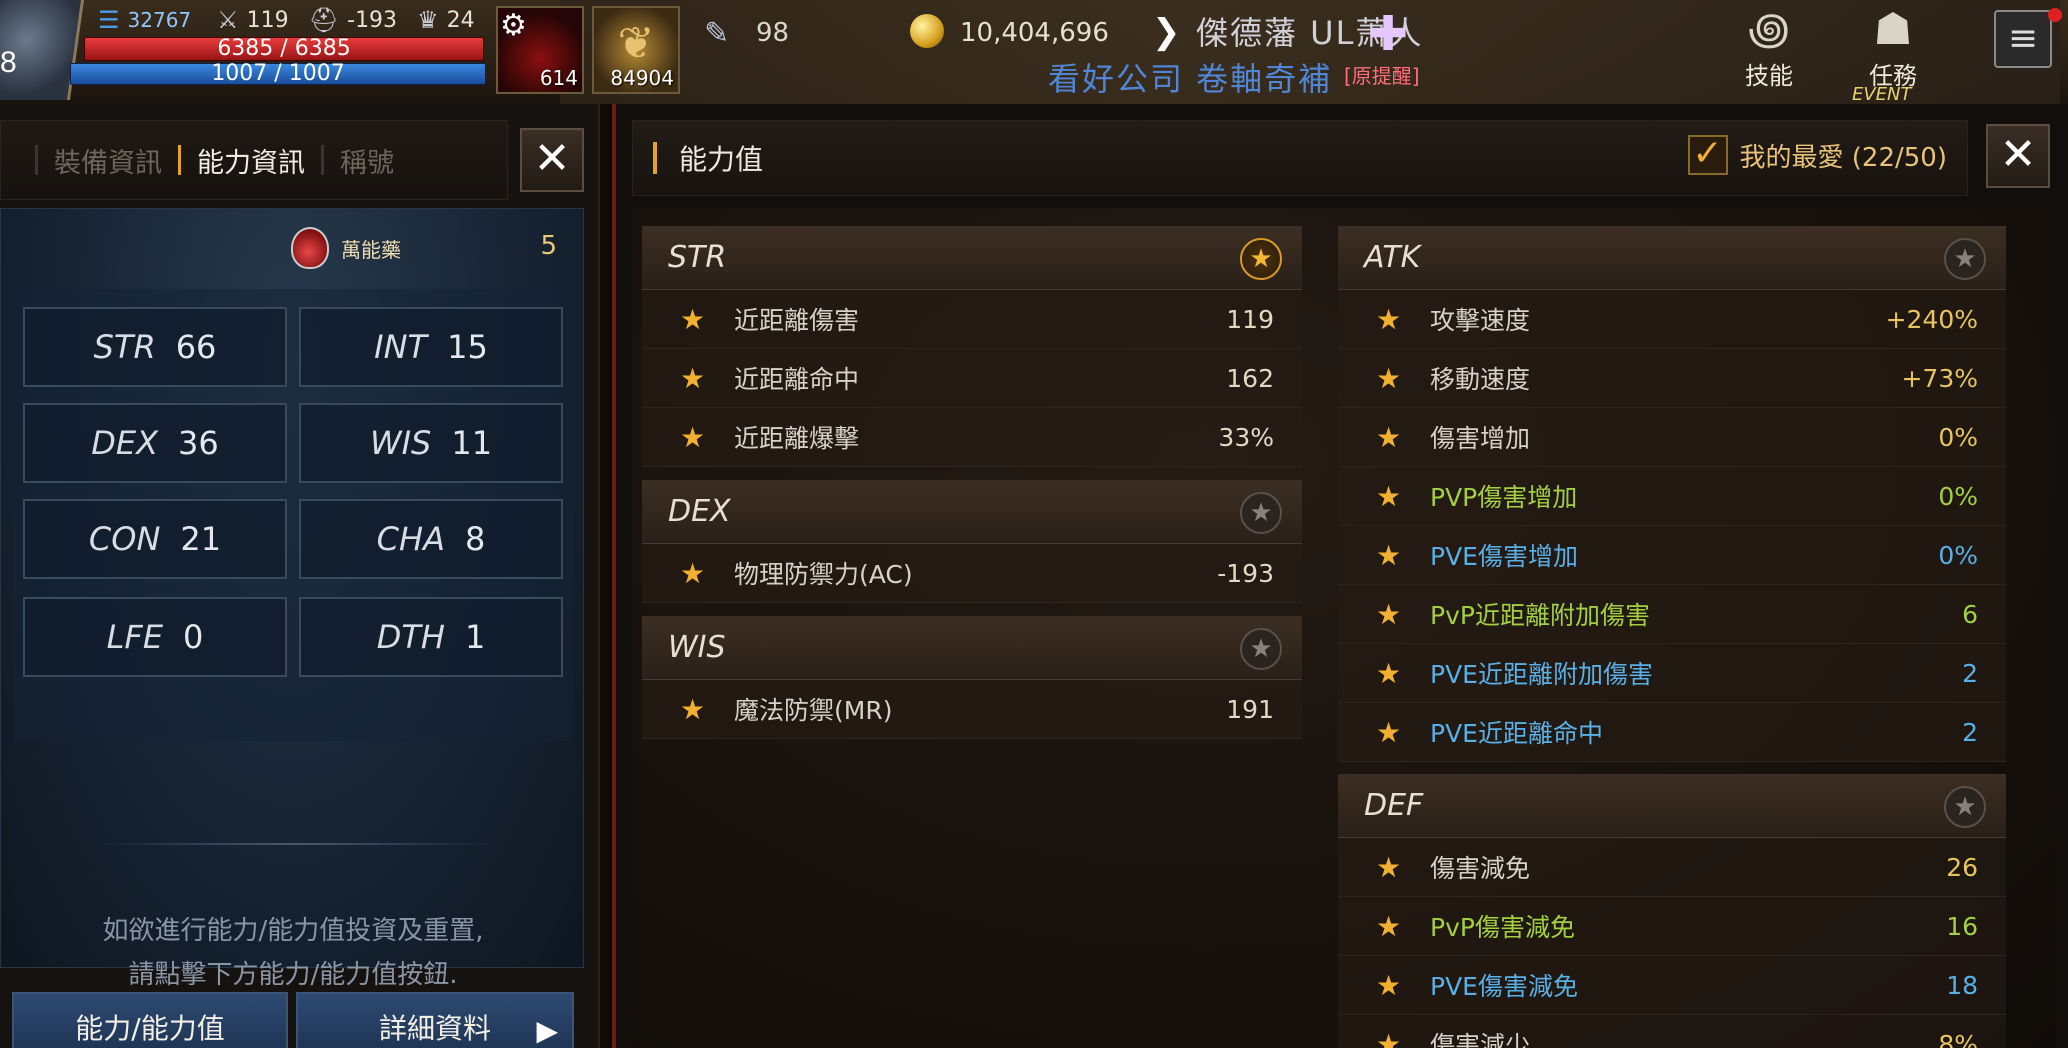 The image size is (2068, 1048). Describe the element at coordinates (1540, 615) in the screenshot. I see `ability-label: PvP近距離附加傷害` at that location.